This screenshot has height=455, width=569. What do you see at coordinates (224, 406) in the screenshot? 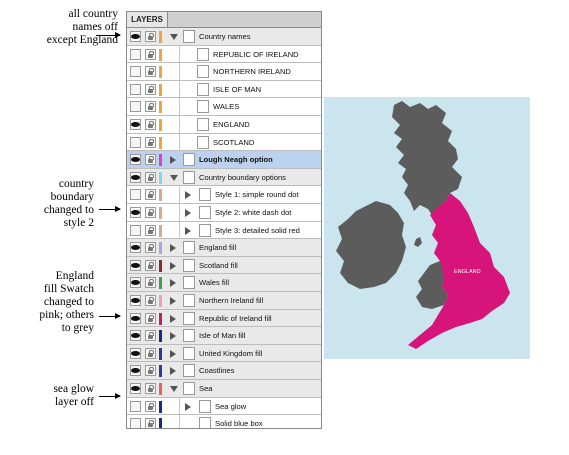
I see `layer-row: Sea glow` at bounding box center [224, 406].